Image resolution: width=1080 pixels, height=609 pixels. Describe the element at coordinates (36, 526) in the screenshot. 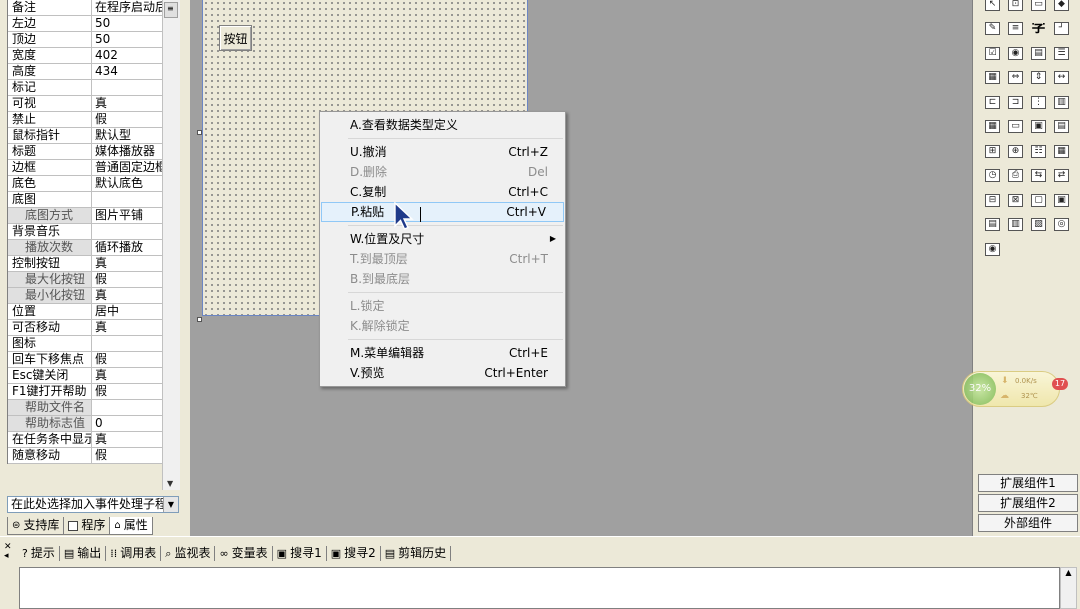

I see `tab-support-library: ⊜ 支持库` at that location.